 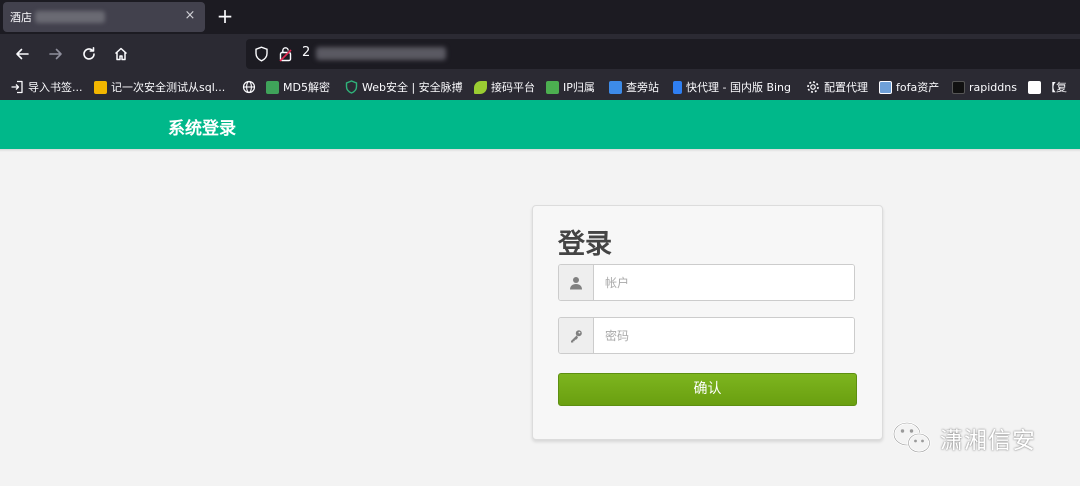 What do you see at coordinates (885, 87) in the screenshot?
I see `fofa-favicon` at bounding box center [885, 87].